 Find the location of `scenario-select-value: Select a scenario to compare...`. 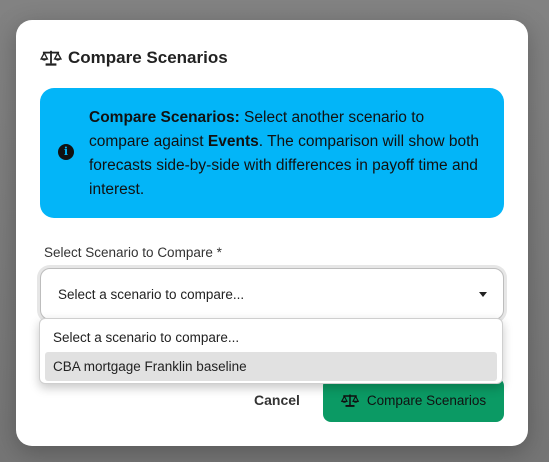

scenario-select-value: Select a scenario to compare... is located at coordinates (151, 294).